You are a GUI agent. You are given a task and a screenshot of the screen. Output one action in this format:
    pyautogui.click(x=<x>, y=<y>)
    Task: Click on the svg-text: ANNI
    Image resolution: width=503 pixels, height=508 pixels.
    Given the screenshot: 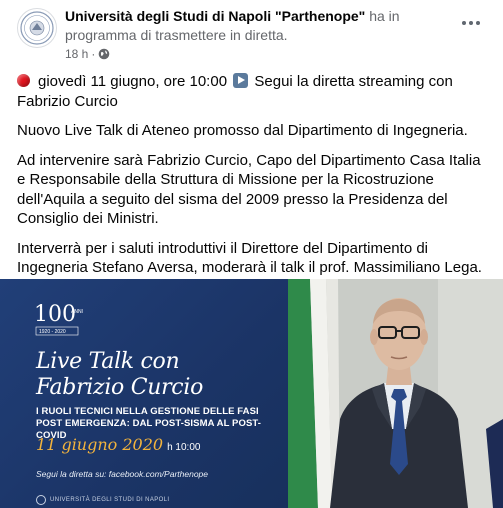 What is the action you would take?
    pyautogui.click(x=77, y=312)
    